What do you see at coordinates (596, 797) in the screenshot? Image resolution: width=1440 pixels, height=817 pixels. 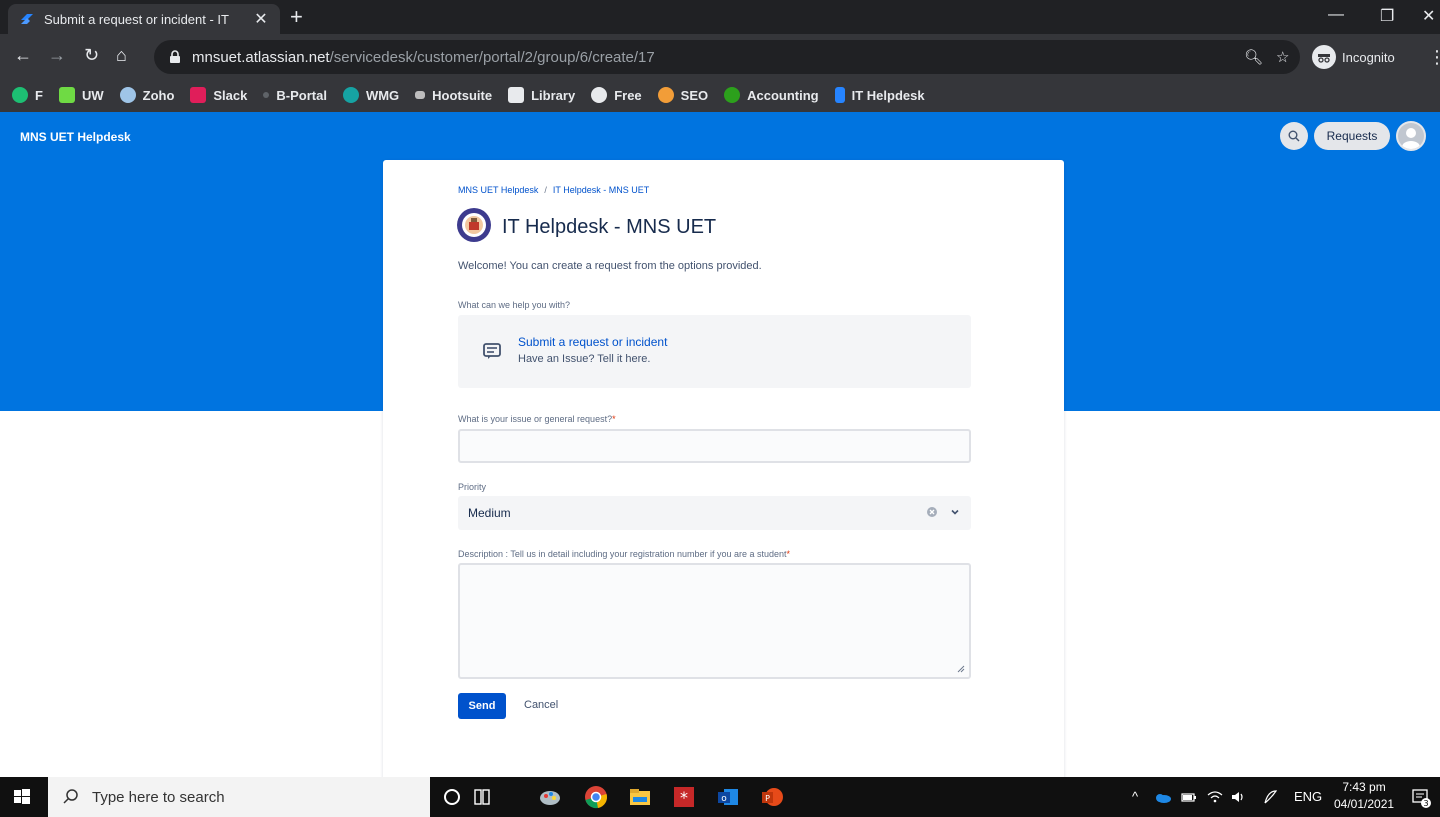 I see `chrome-icon` at bounding box center [596, 797].